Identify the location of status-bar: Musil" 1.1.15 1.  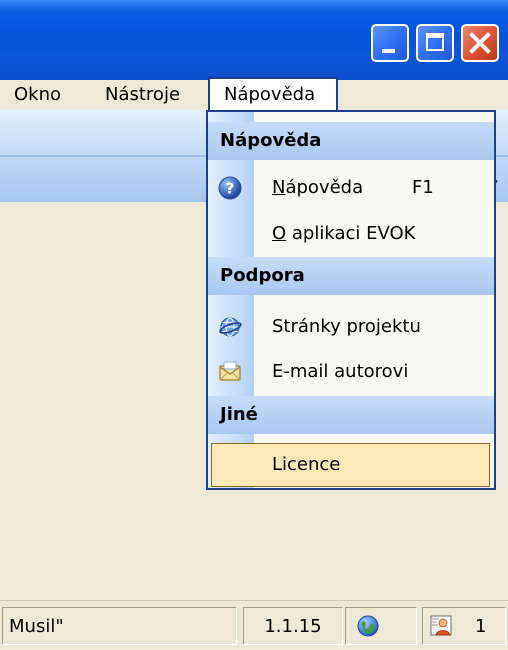
(254, 625).